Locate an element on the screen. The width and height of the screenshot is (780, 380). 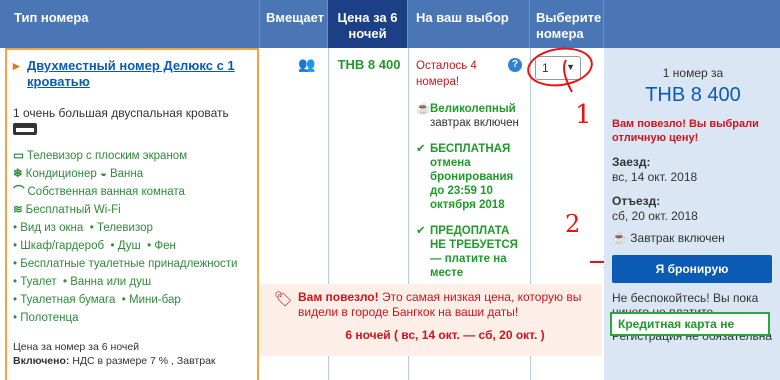
amenity-item: Туалет is located at coordinates (35, 282).